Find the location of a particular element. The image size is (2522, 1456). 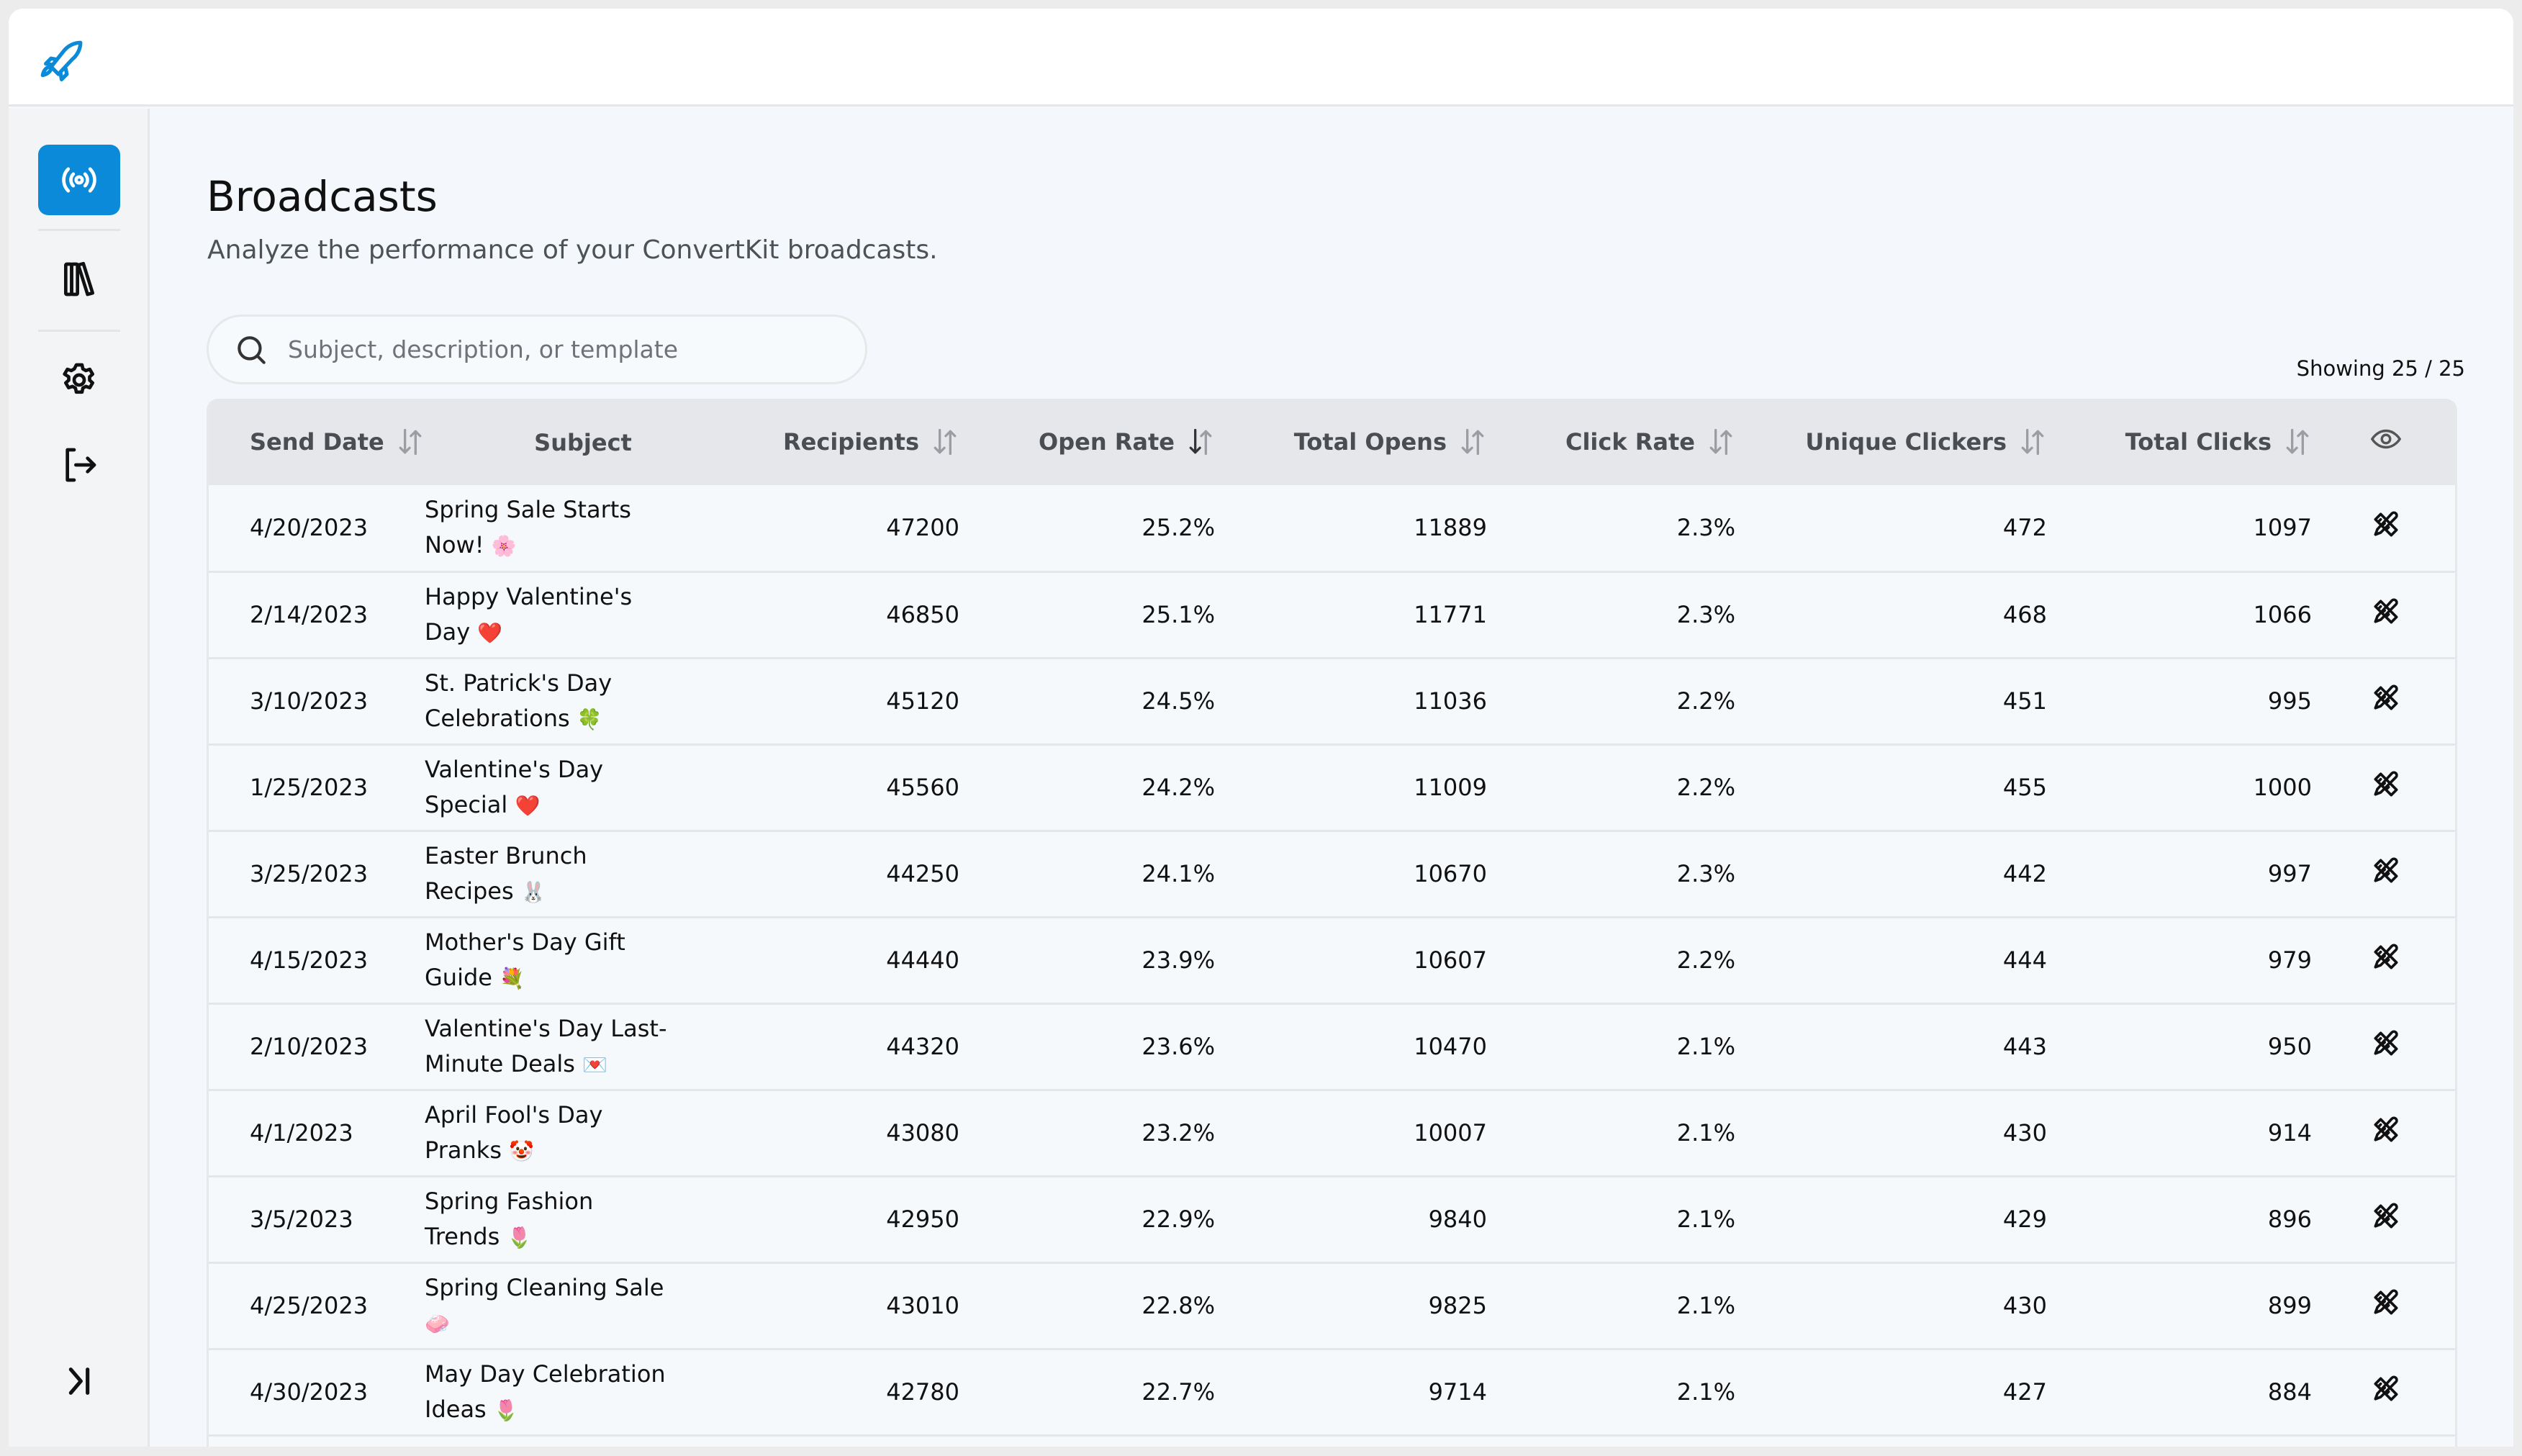

subject-emoji: 🤡 is located at coordinates (522, 1151).